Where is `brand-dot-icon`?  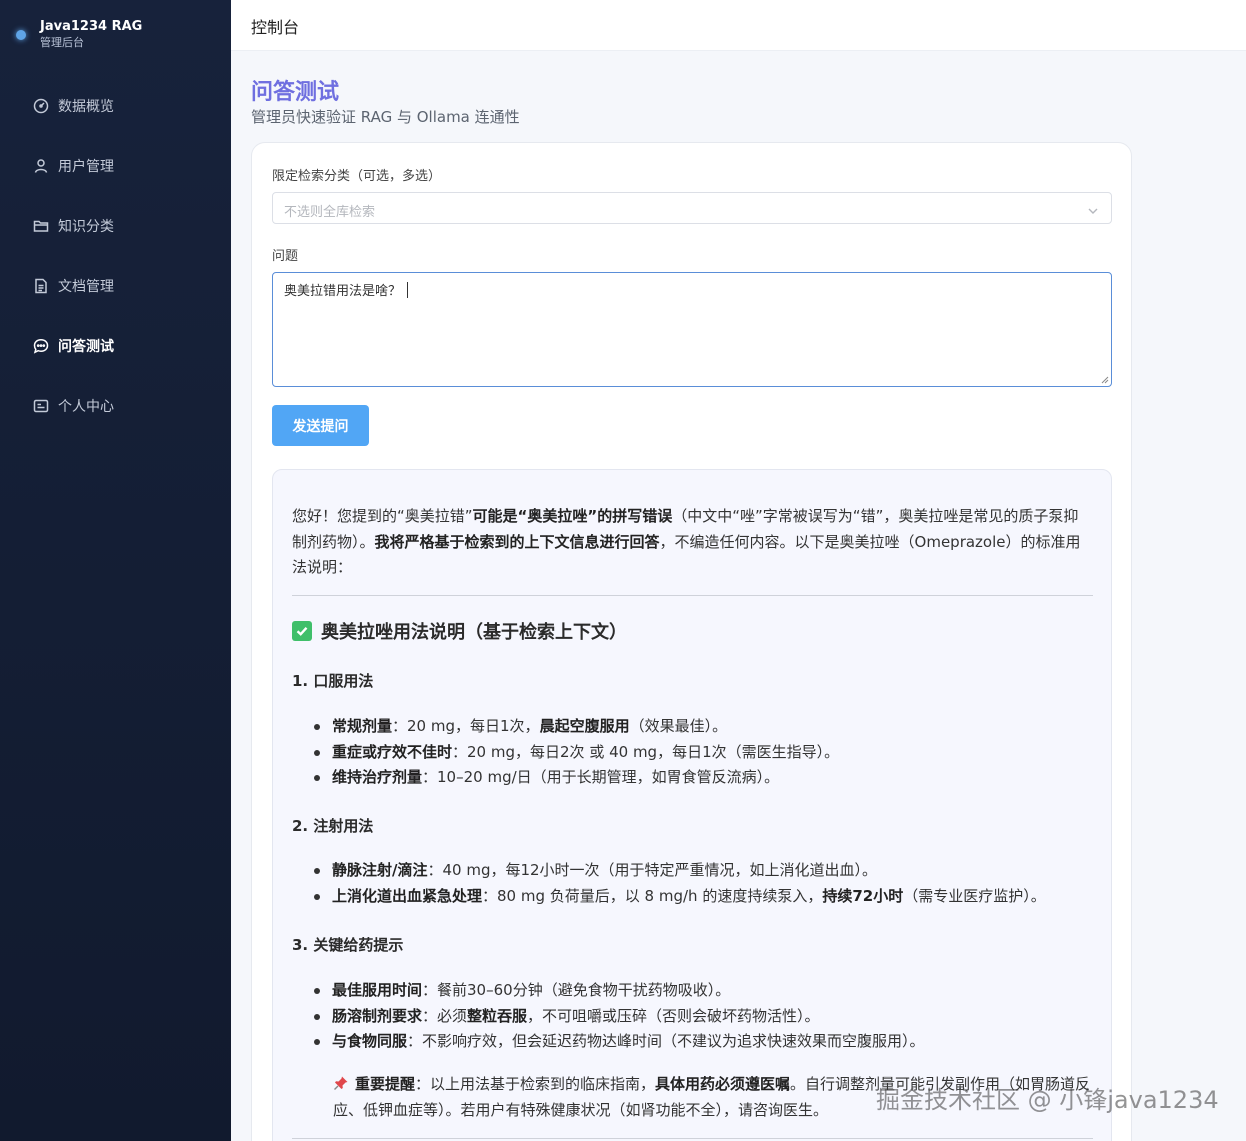
brand-dot-icon is located at coordinates (21, 35).